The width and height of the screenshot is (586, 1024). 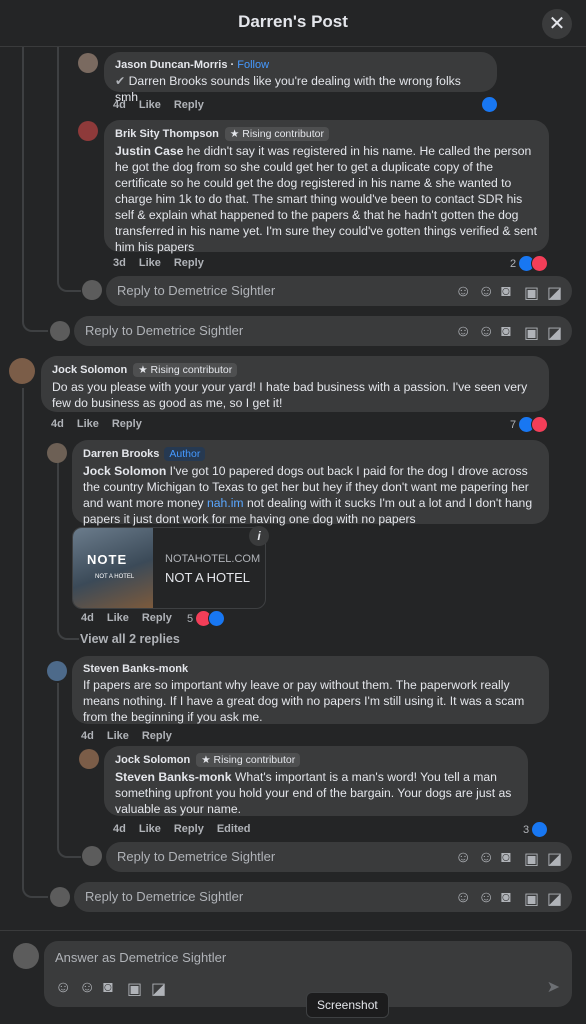 I want to click on link-preview-image-text: NOT A HOTEL, so click(x=115, y=577).